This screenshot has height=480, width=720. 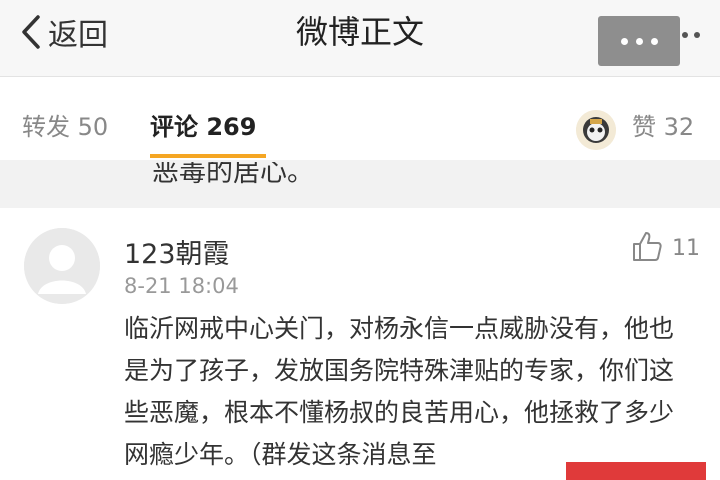 I want to click on avatar-placeholder-icon, so click(x=62, y=266).